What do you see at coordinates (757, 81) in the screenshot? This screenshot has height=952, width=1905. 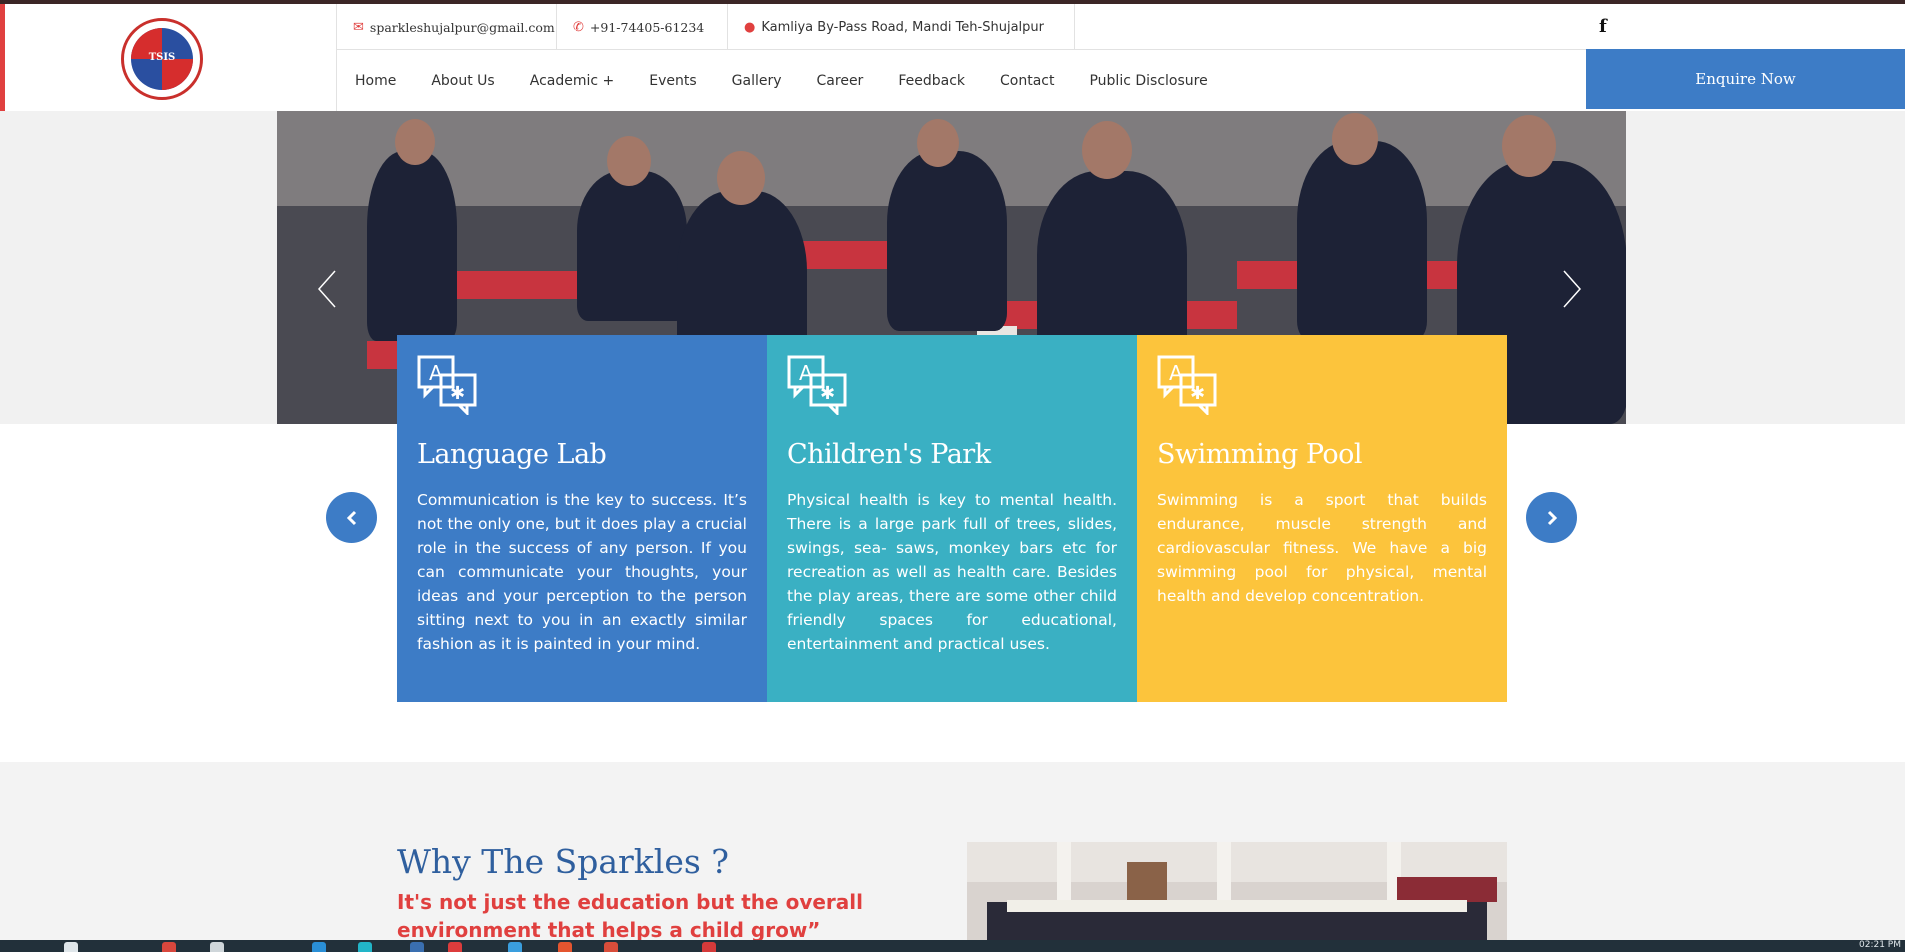 I see `nav-gallery: Gallery` at bounding box center [757, 81].